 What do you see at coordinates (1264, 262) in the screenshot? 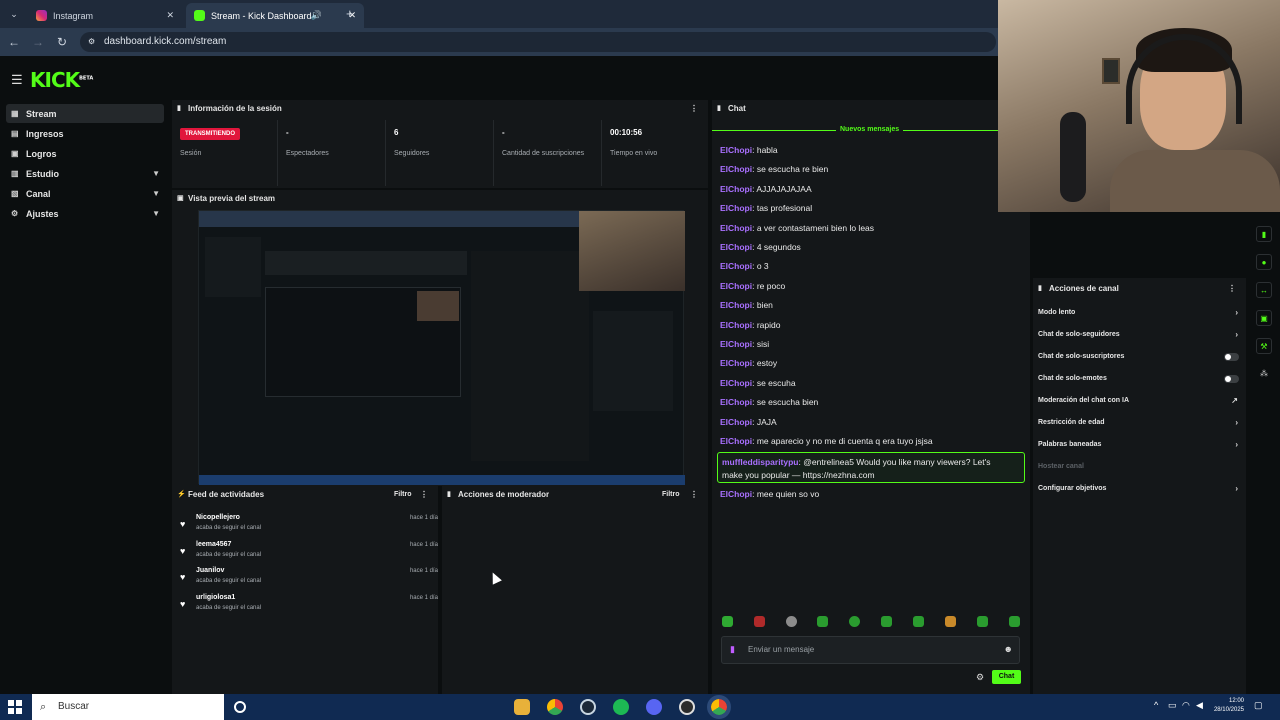
I see `chat-bubble-icon: ●` at bounding box center [1264, 262].